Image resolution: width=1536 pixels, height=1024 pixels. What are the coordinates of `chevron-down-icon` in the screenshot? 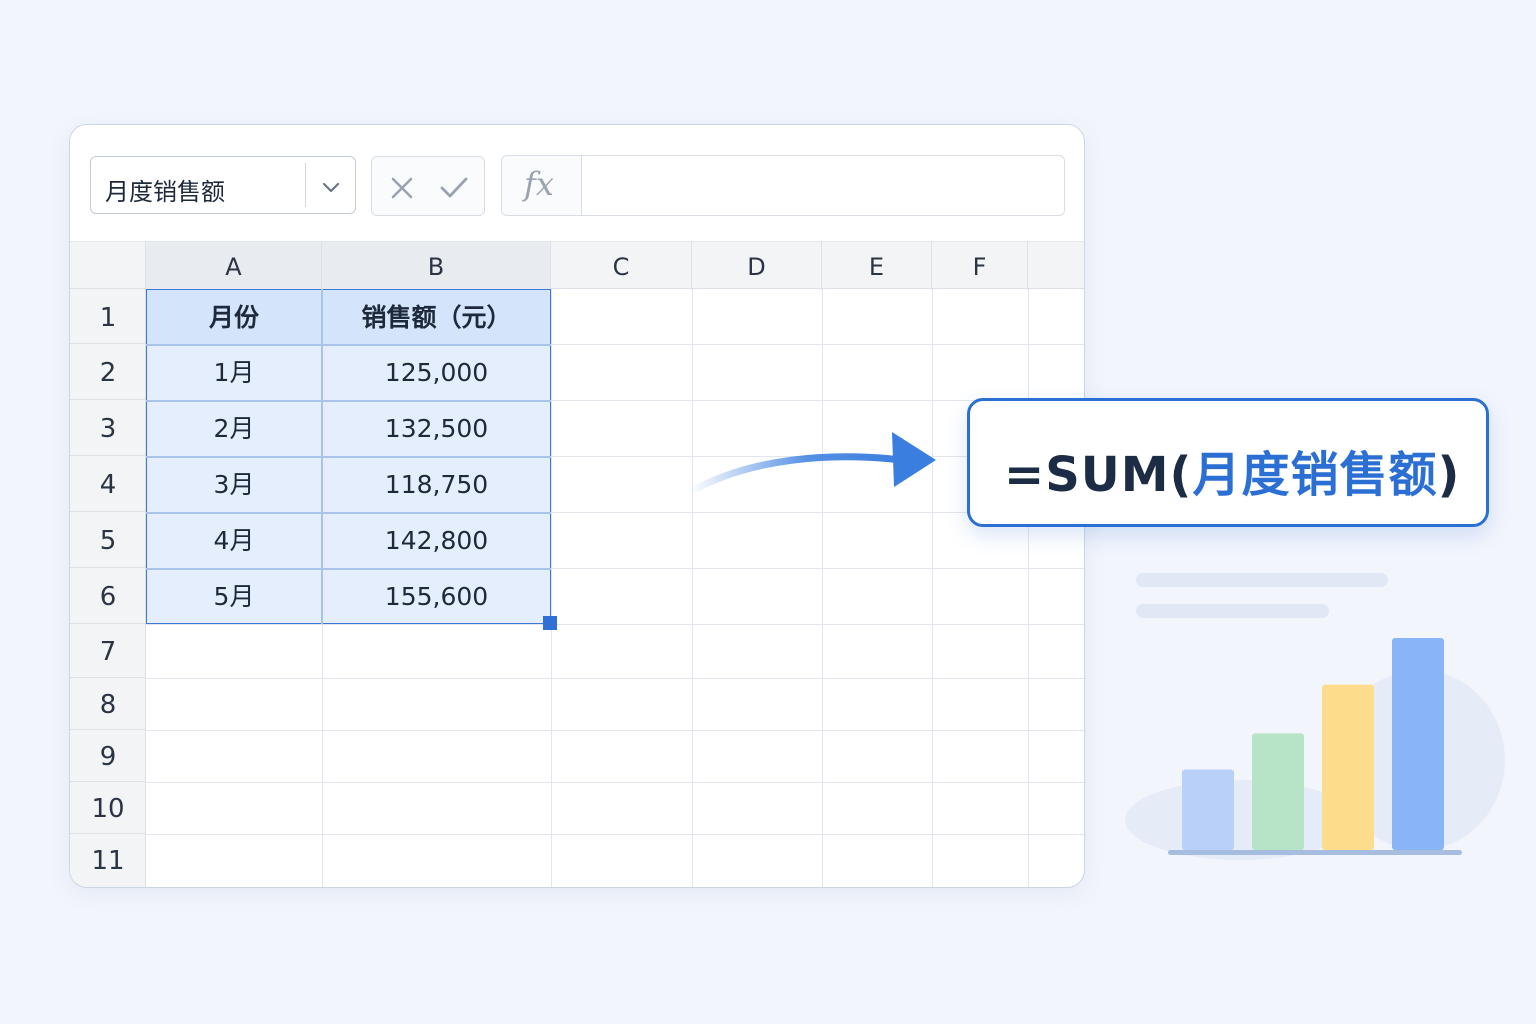 It's located at (331, 187).